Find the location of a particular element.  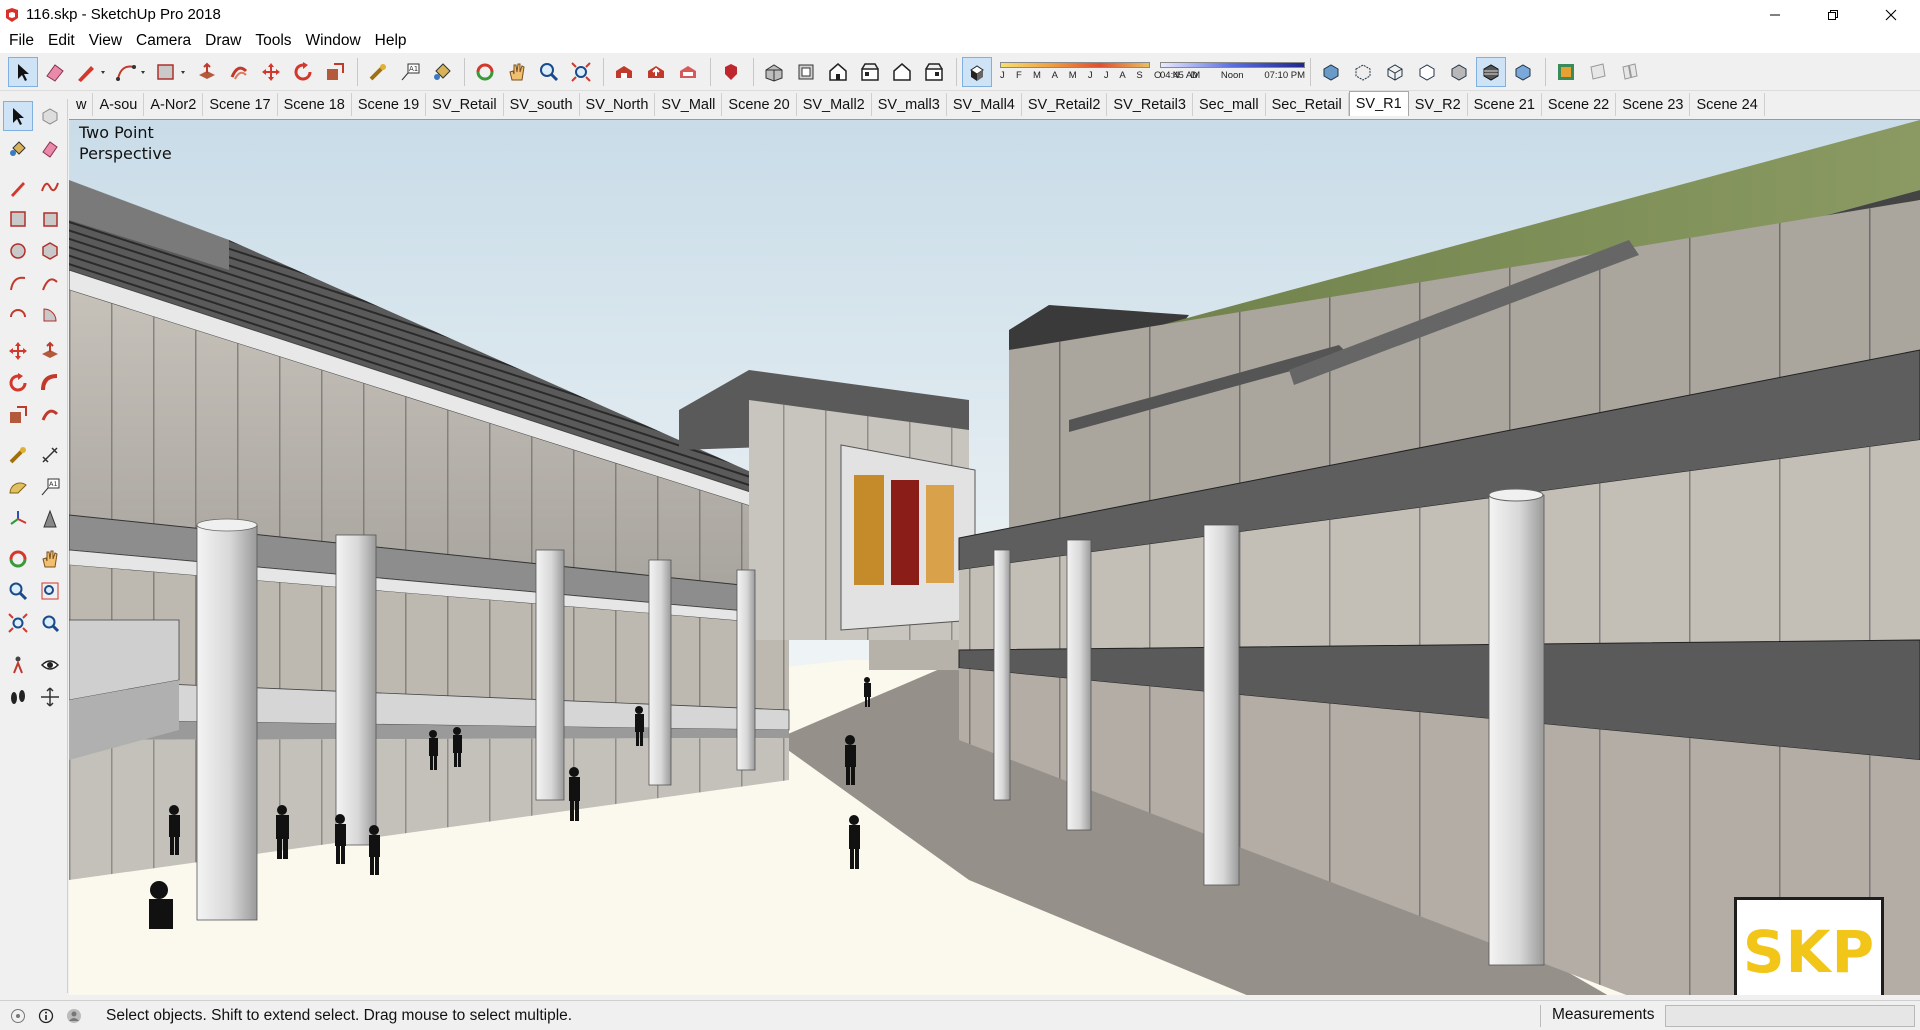

scene-tab-sv-mall3: SV_mall3 is located at coordinates (909, 104).